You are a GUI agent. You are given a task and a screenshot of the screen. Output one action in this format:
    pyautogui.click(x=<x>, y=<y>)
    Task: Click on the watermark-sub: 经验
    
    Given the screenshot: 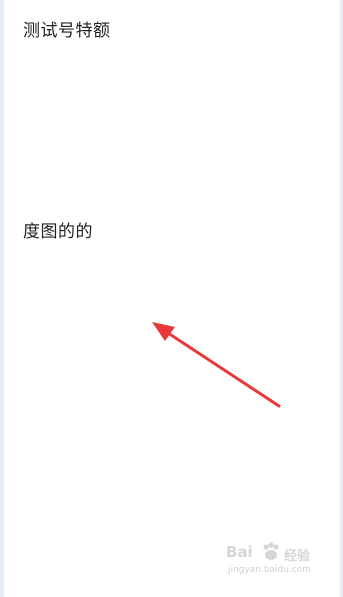 What is the action you would take?
    pyautogui.click(x=297, y=556)
    